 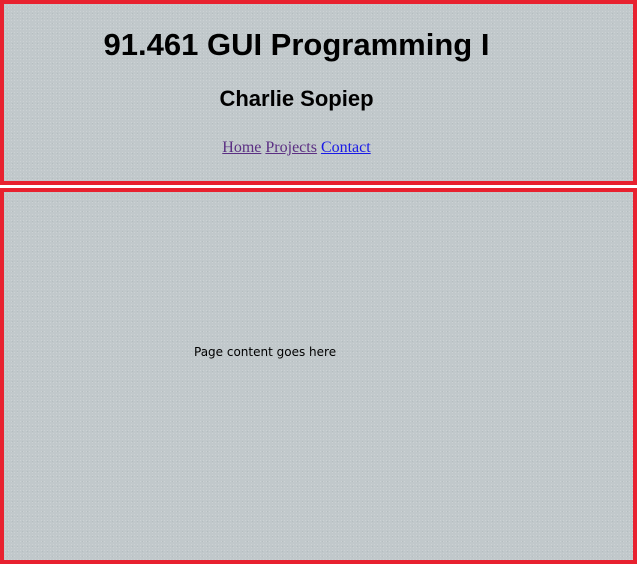 I want to click on page-content-text: Page content goes here, so click(x=265, y=352).